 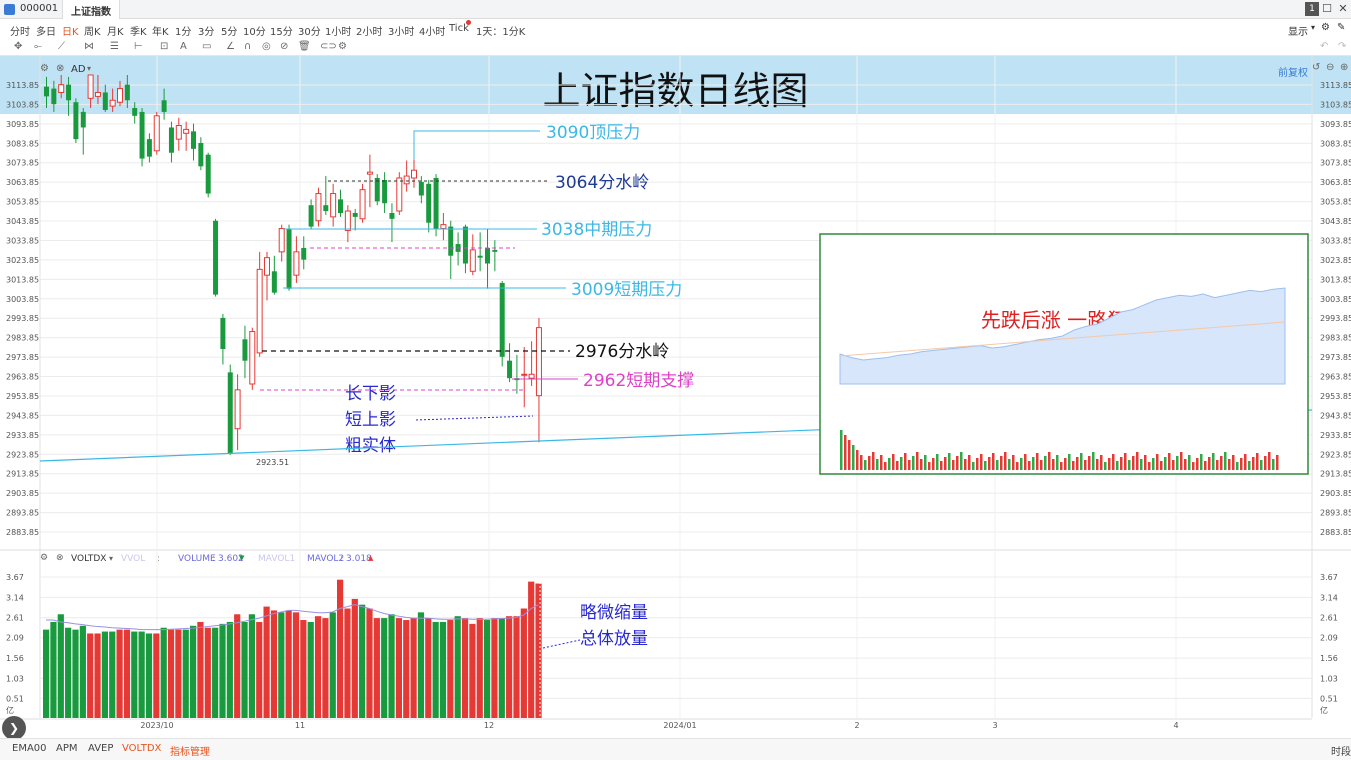 I want to click on x-tick-label: 11, so click(x=300, y=725).